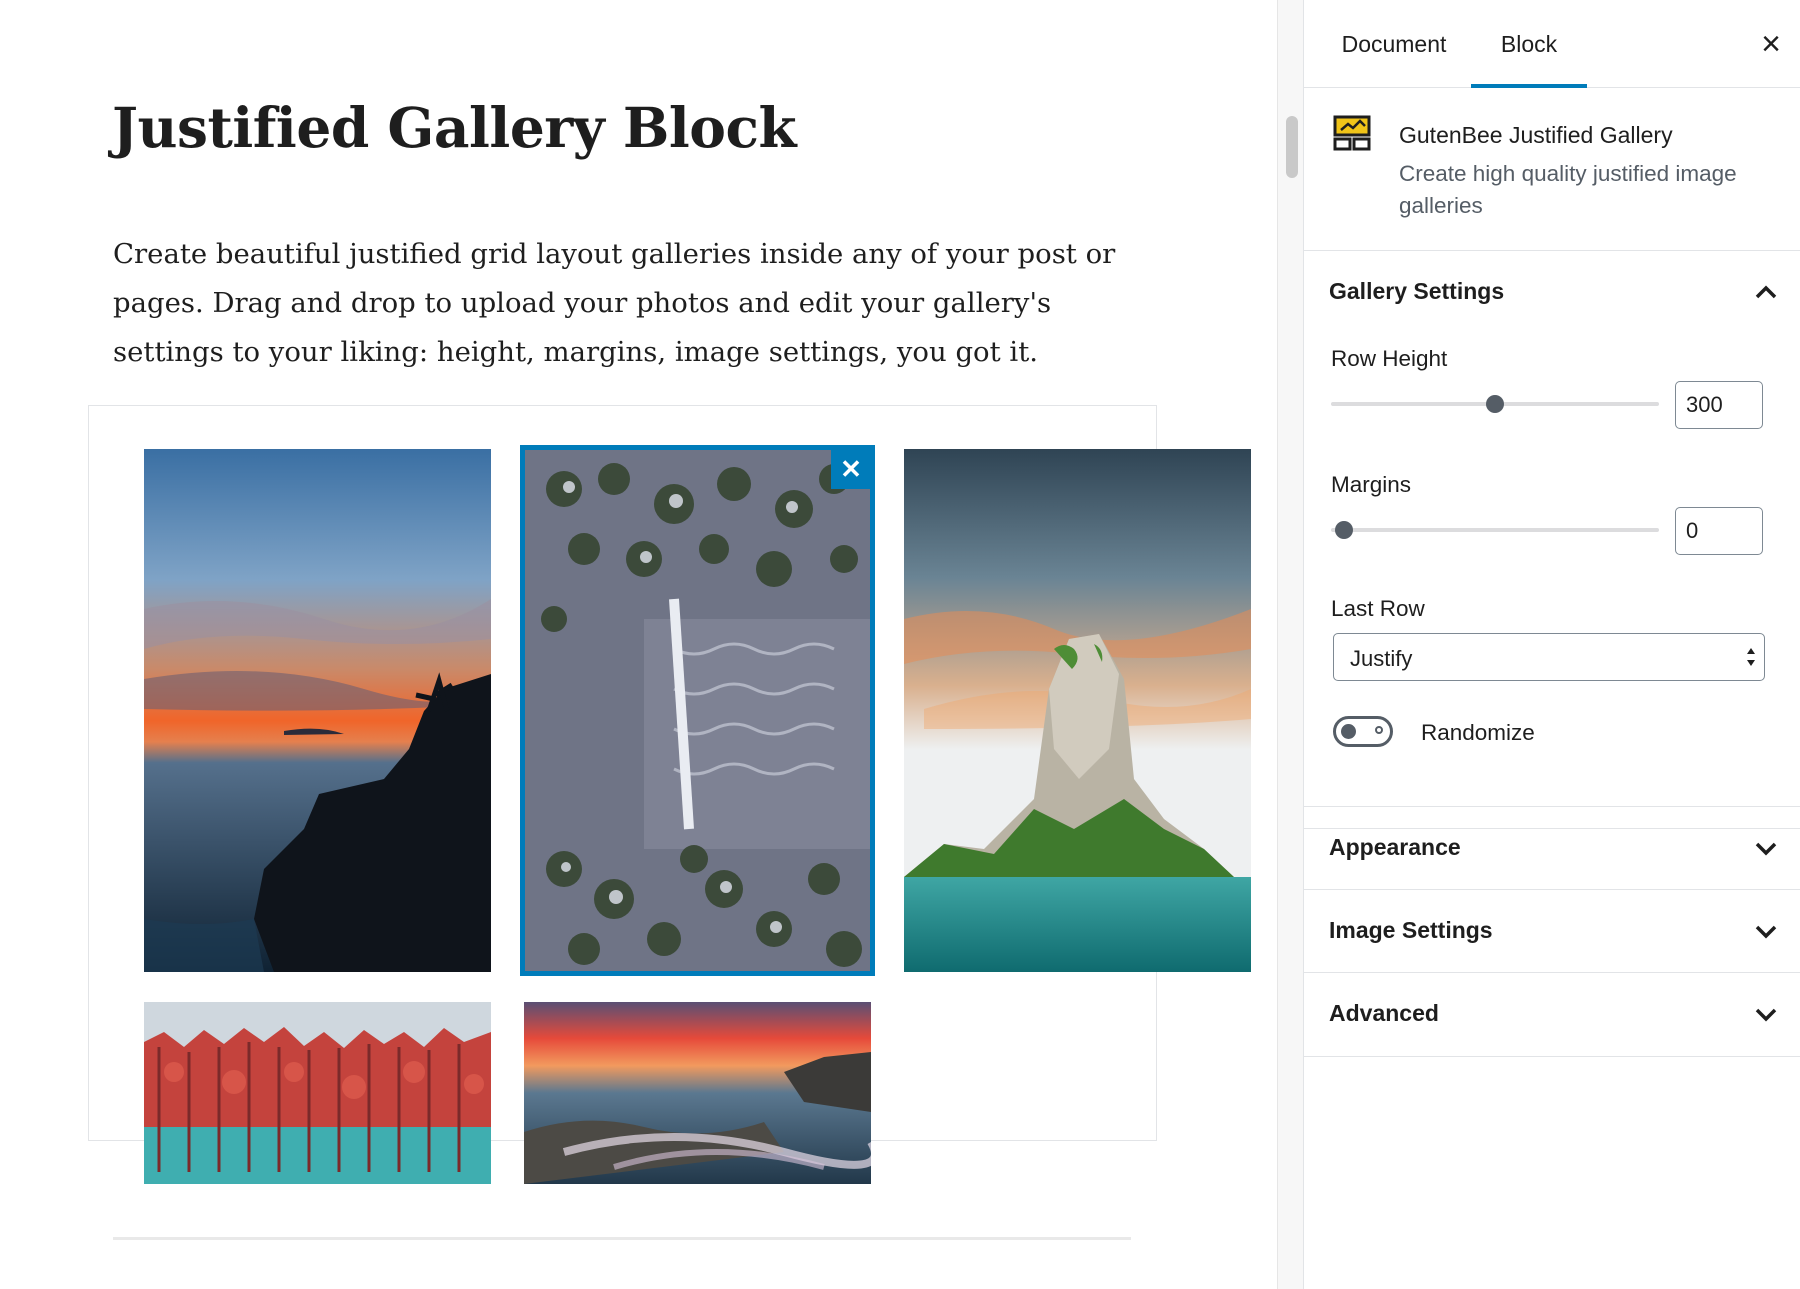 The height and width of the screenshot is (1289, 1800). Describe the element at coordinates (1384, 1013) in the screenshot. I see `panel-title: Advanced` at that location.